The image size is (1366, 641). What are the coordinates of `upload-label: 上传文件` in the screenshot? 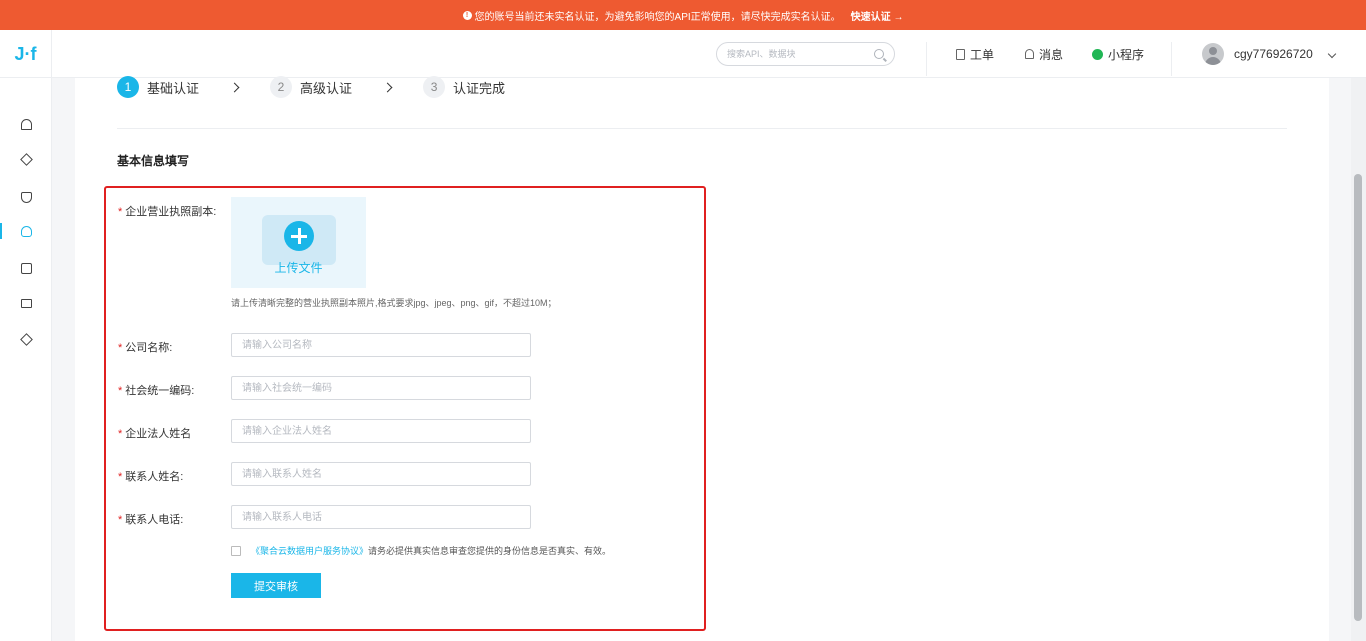 It's located at (298, 268).